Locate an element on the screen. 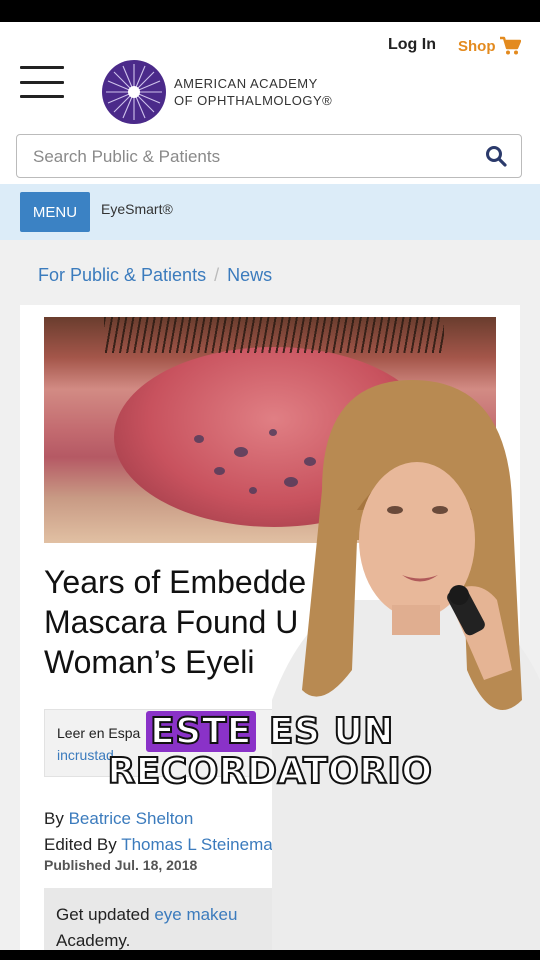 This screenshot has width=540, height=960. bottom-bar is located at coordinates (270, 955).